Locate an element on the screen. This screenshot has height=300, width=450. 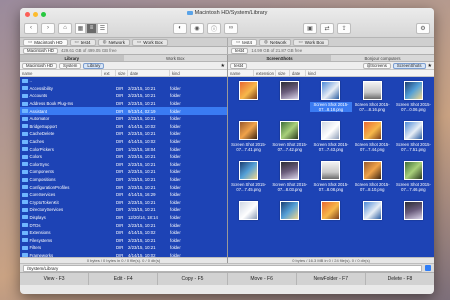
binoculars-button: ∞ is located at coordinates (231, 28).